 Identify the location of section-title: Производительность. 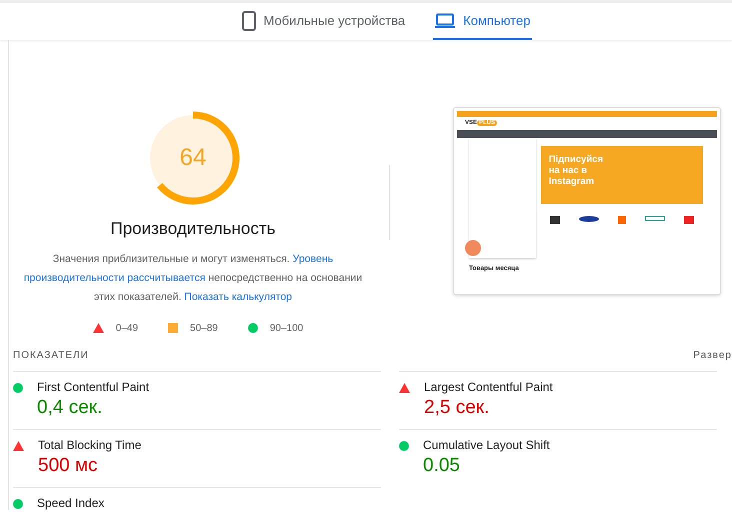
(193, 229).